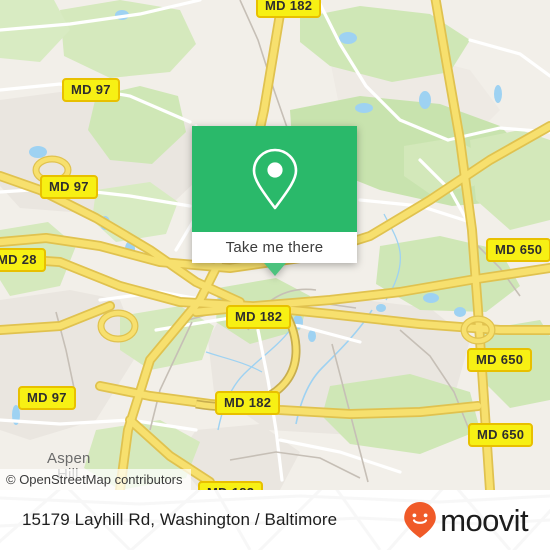  I want to click on map-pin-icon, so click(274, 179).